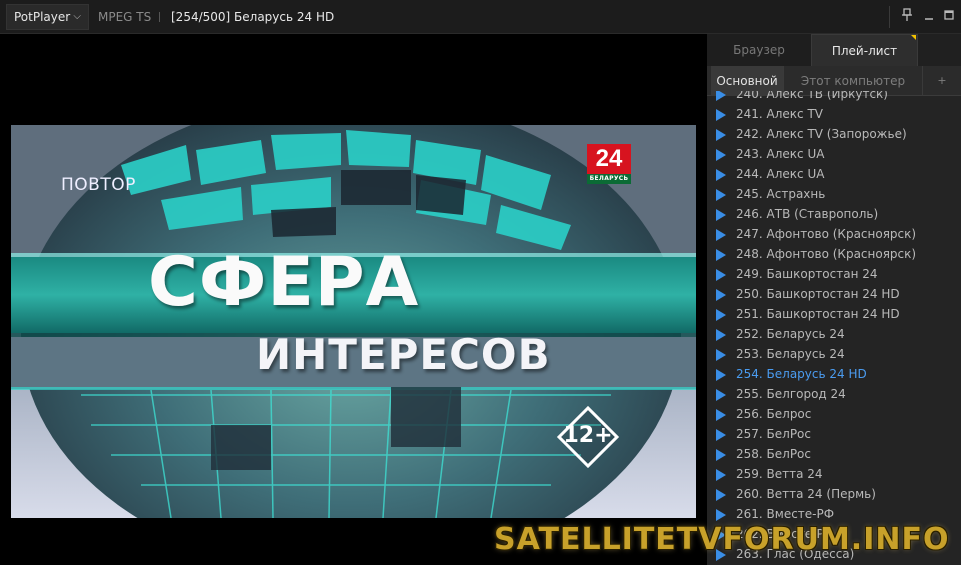  What do you see at coordinates (907, 17) in the screenshot?
I see `pin-icon` at bounding box center [907, 17].